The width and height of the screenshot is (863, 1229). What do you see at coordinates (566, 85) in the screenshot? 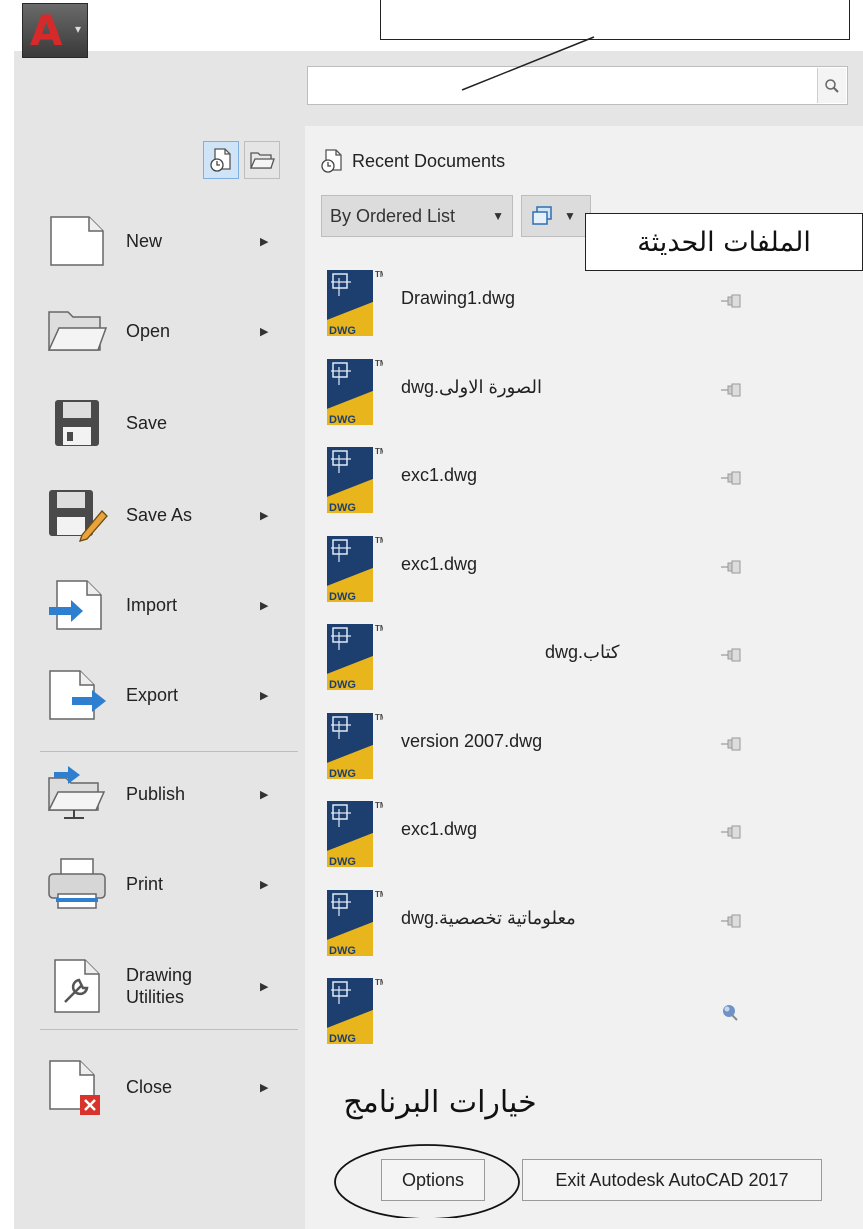
I see `search-input` at bounding box center [566, 85].